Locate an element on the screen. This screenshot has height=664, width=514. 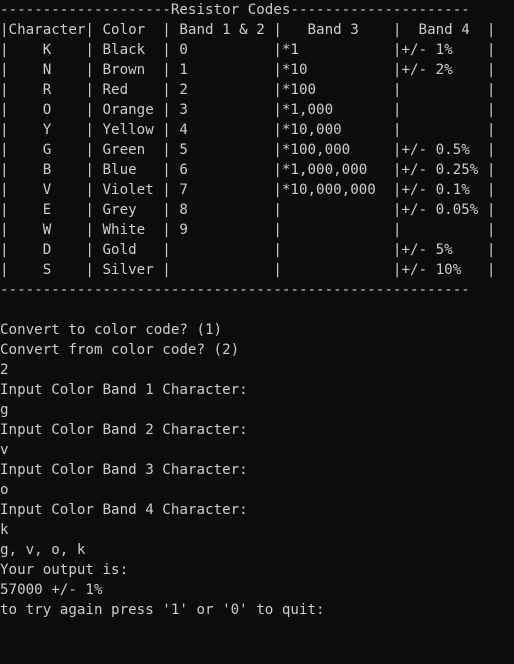
table-row: | R | Red | 2 |*100 | | is located at coordinates (248, 90).